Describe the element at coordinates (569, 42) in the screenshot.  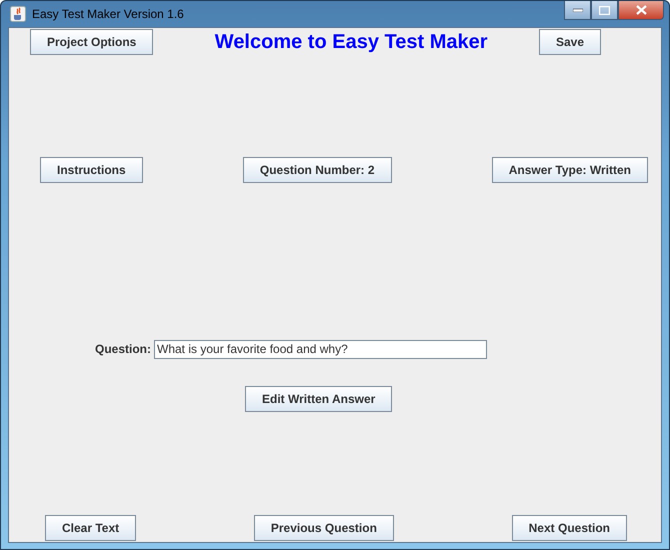
I see `save-button: Save` at that location.